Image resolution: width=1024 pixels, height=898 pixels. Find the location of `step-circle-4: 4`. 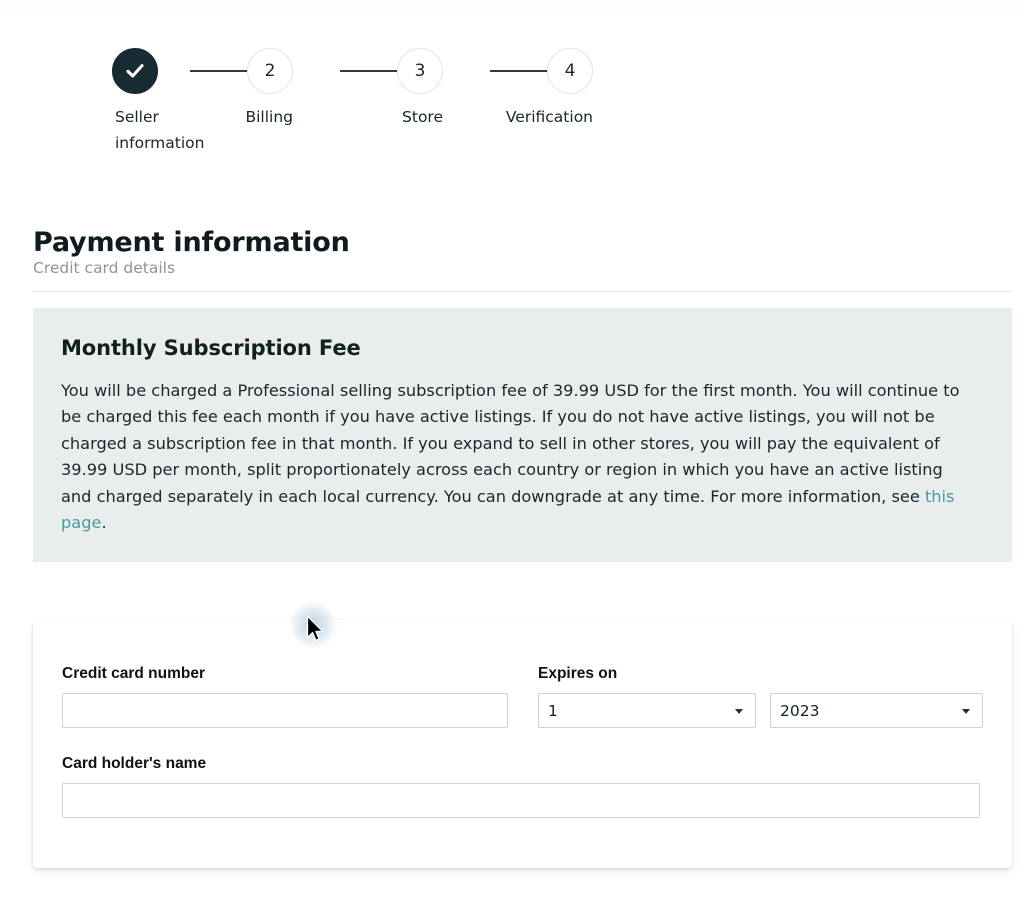

step-circle-4: 4 is located at coordinates (570, 71).